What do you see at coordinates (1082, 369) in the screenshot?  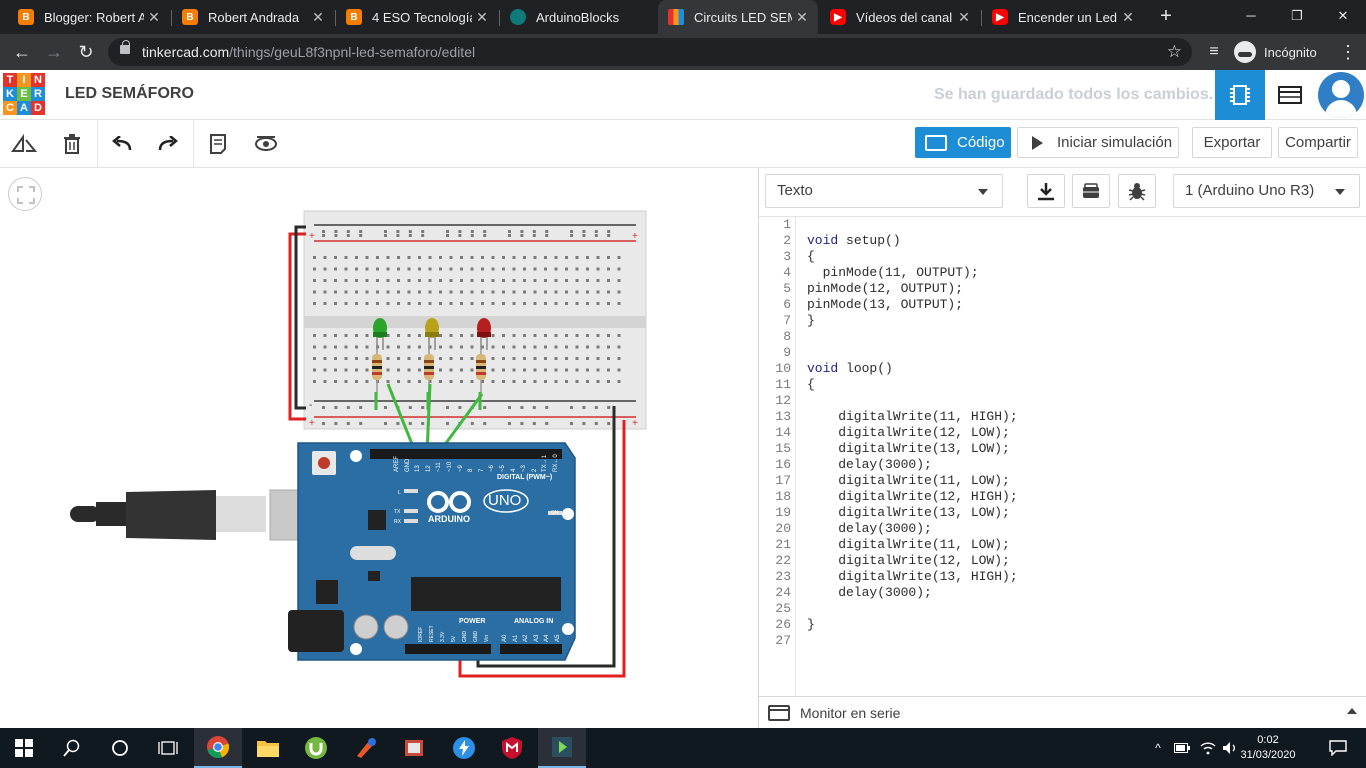 I see `code-line: void loop()` at bounding box center [1082, 369].